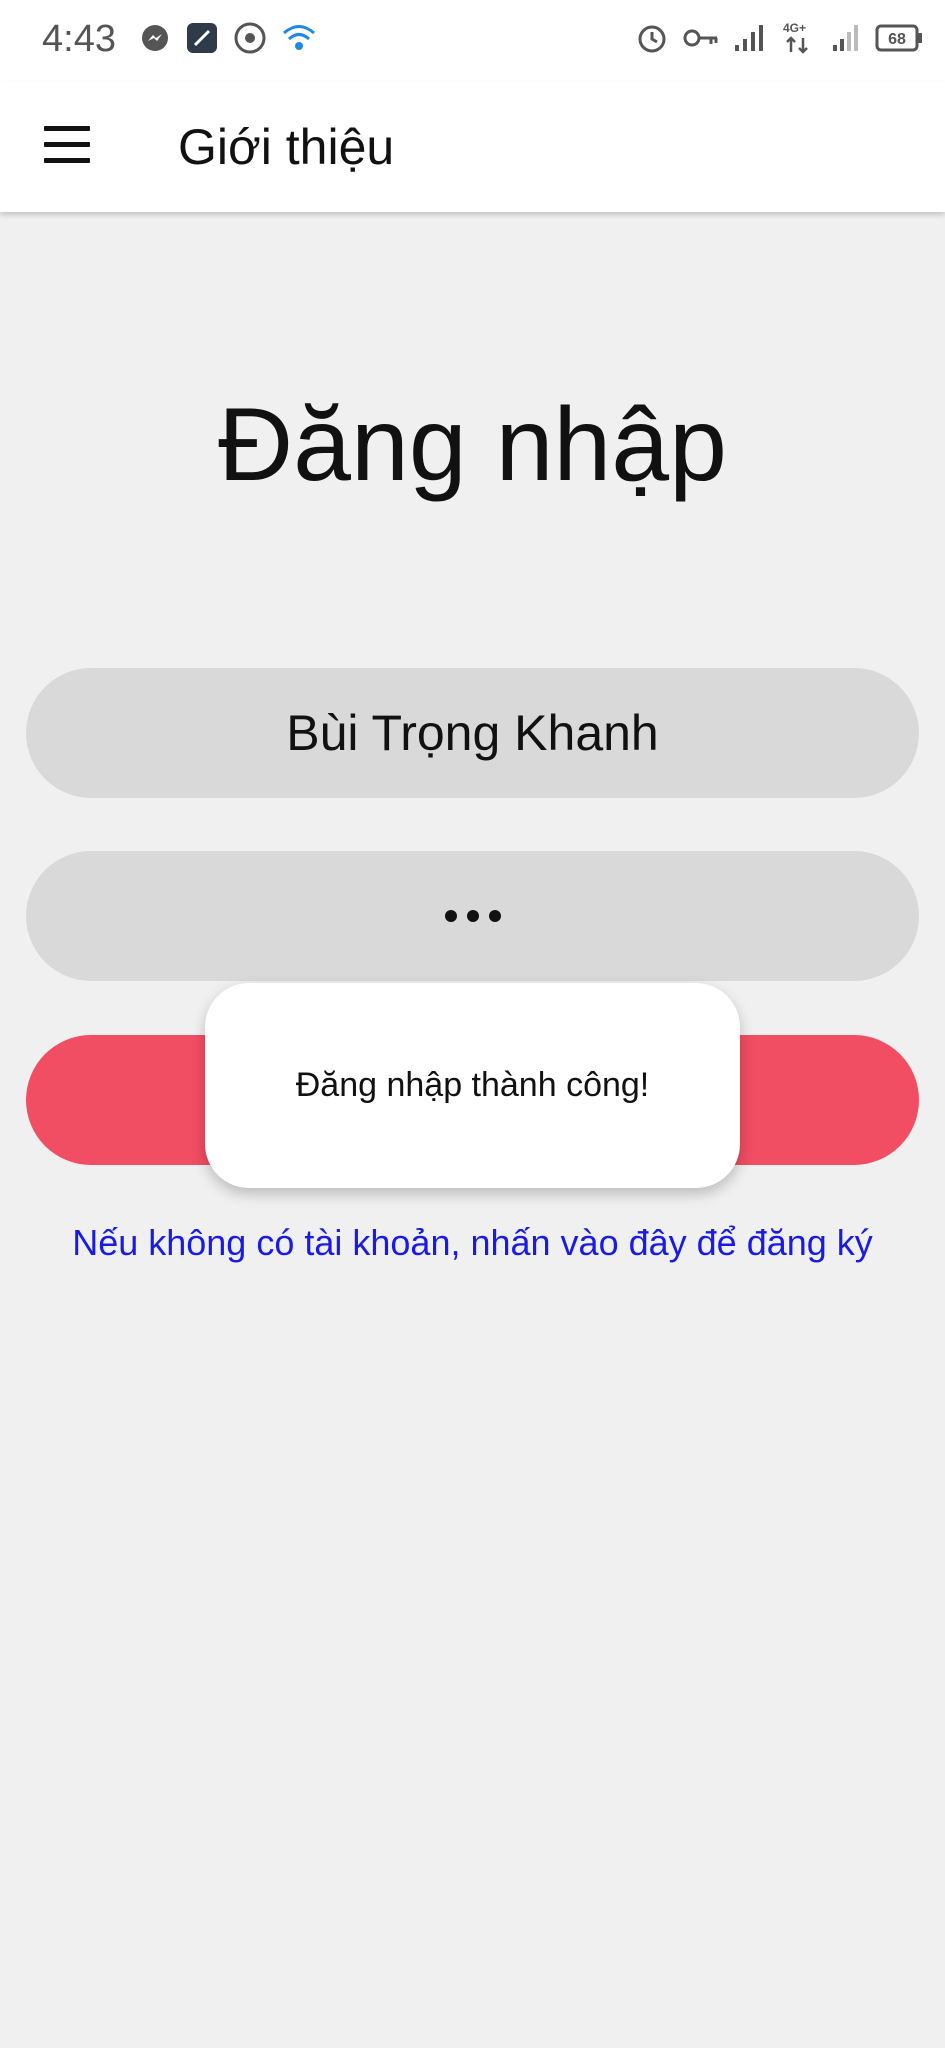 The width and height of the screenshot is (945, 2048). Describe the element at coordinates (286, 147) in the screenshot. I see `page-title: Giới thiệu` at that location.